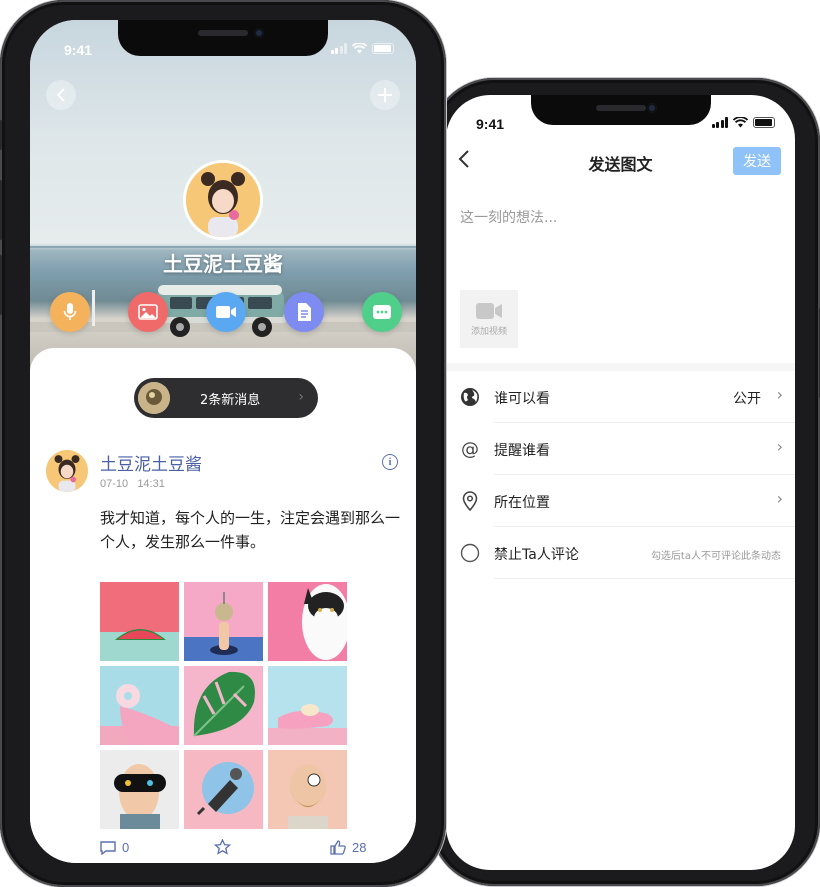 The image size is (820, 887). I want to click on bearded-man-photo, so click(307, 789).